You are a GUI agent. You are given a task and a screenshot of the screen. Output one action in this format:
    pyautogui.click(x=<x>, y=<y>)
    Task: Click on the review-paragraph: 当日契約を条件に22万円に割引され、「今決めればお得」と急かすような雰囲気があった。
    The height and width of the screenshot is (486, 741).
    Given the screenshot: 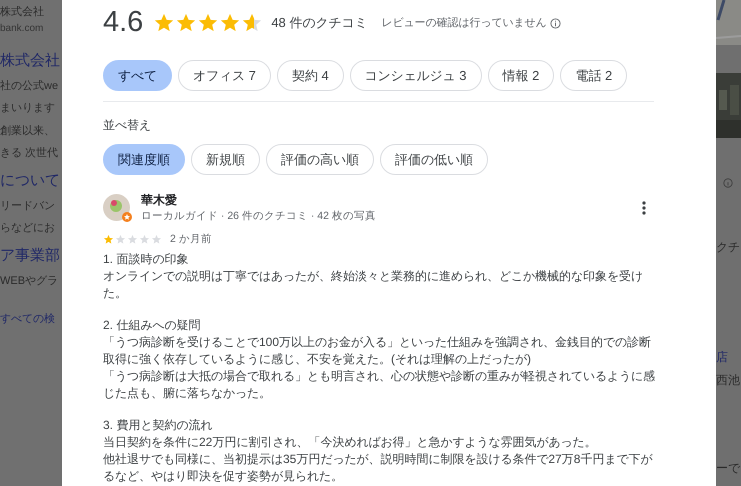 What is the action you would take?
    pyautogui.click(x=350, y=442)
    